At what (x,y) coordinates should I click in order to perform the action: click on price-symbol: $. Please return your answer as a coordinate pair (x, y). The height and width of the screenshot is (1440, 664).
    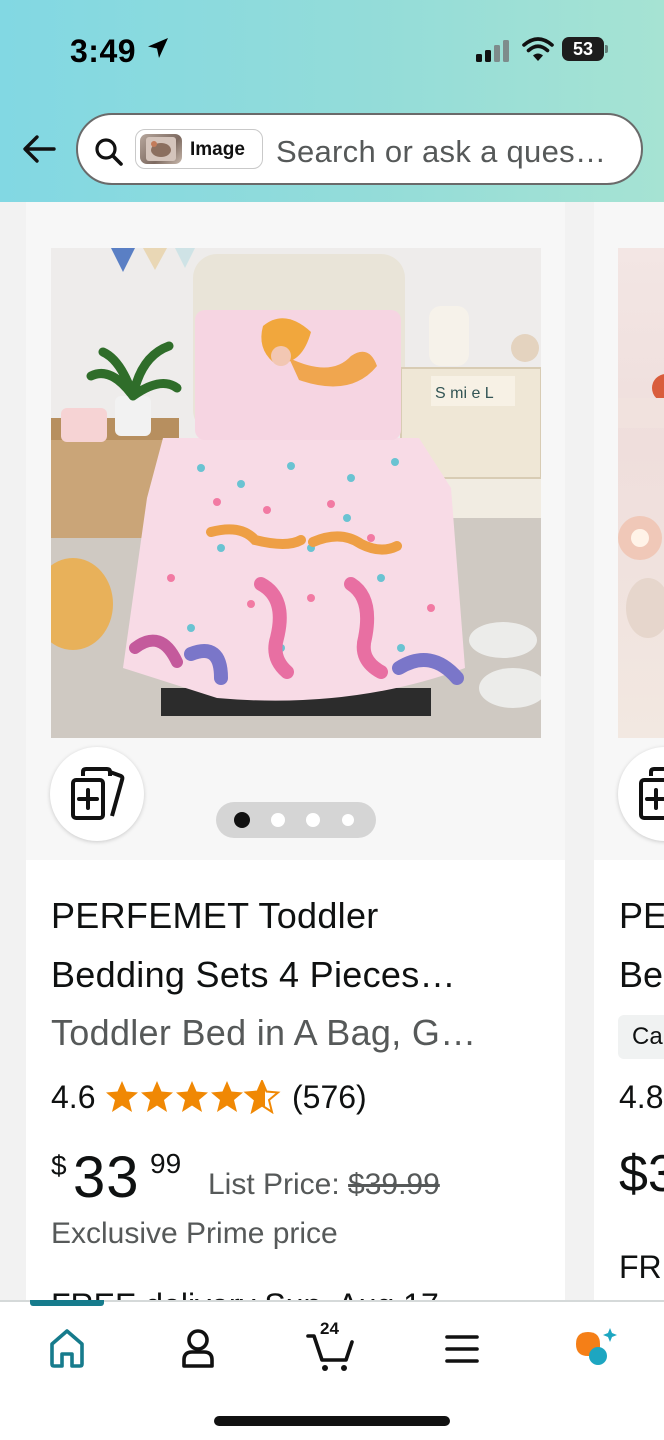
    Looking at the image, I should click on (59, 1165).